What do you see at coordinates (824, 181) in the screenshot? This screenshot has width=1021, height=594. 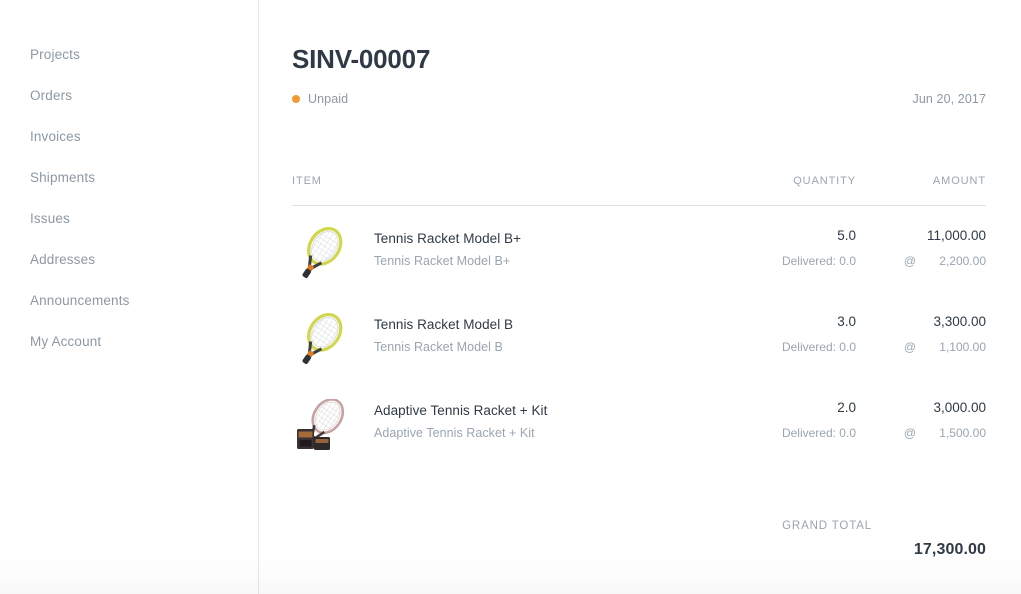 I see `table-header-quantity-label: QUANTITY` at bounding box center [824, 181].